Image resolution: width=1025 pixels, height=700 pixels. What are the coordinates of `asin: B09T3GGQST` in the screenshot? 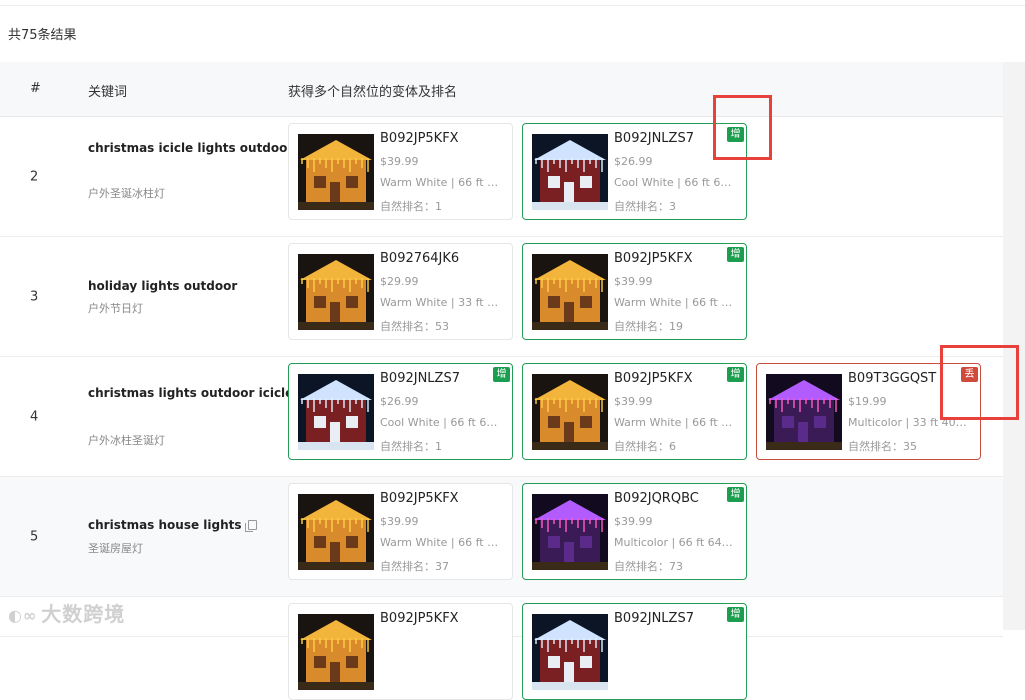 It's located at (892, 378).